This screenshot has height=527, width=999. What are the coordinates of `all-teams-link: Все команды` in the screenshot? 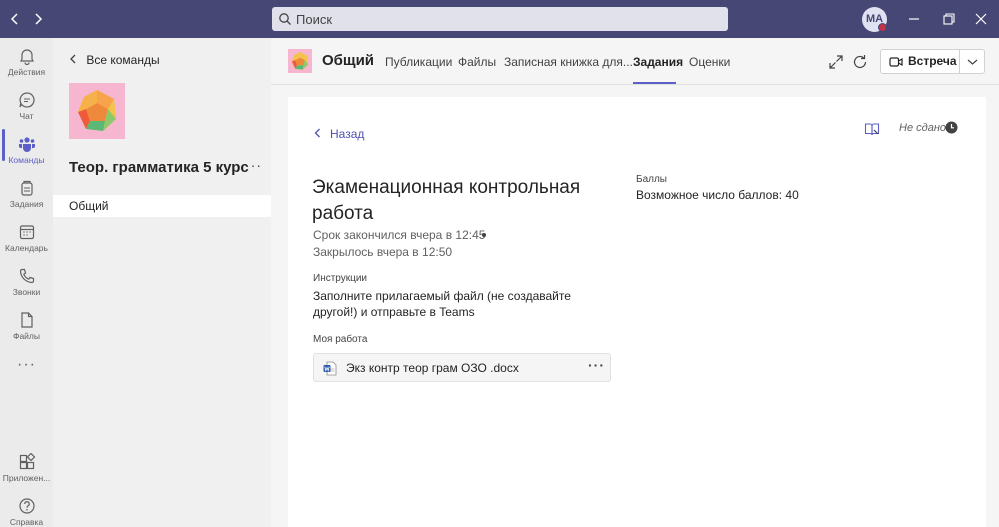 It's located at (114, 62).